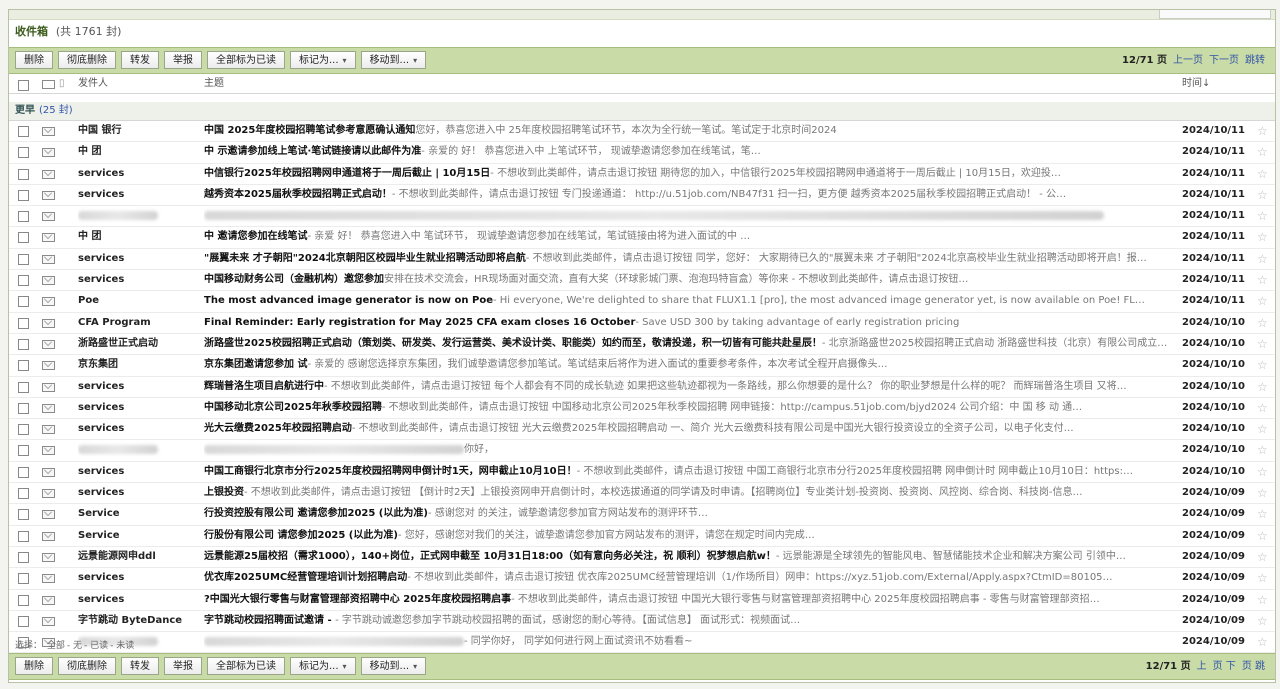  What do you see at coordinates (312, 151) in the screenshot?
I see `email-subject: 中 示邀请参加线上笔试·笔试链接请以此邮件为准` at bounding box center [312, 151].